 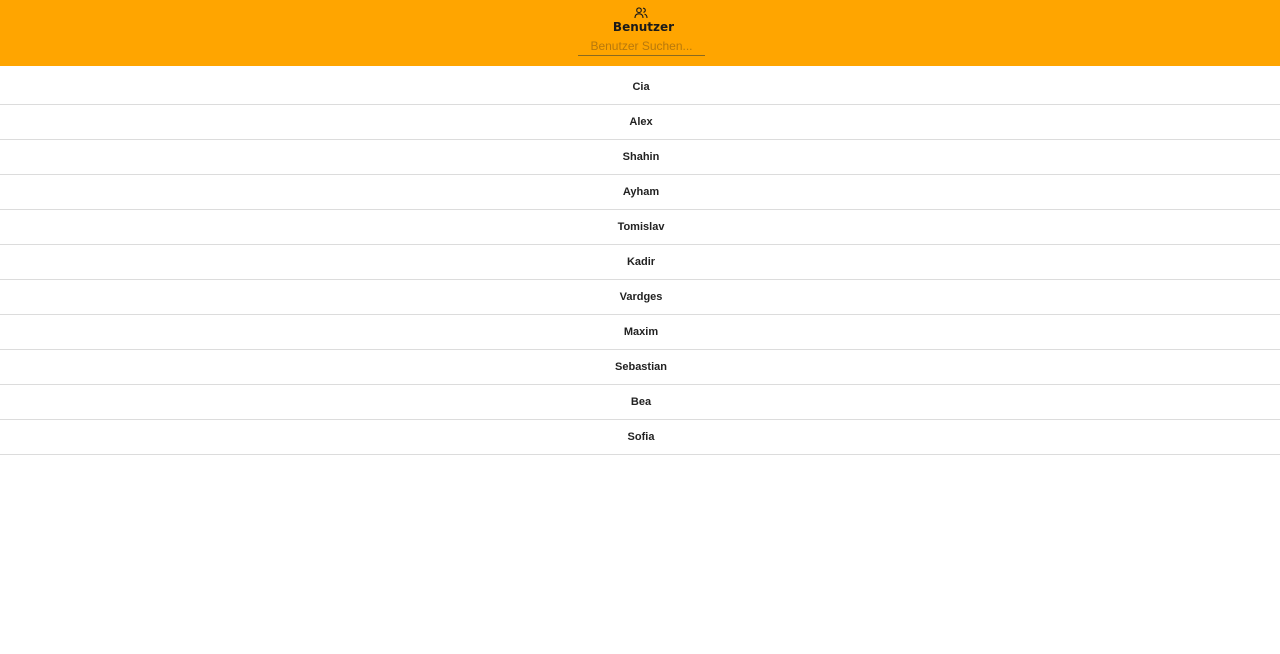 I want to click on user-list-item: Tomislav, so click(x=640, y=227).